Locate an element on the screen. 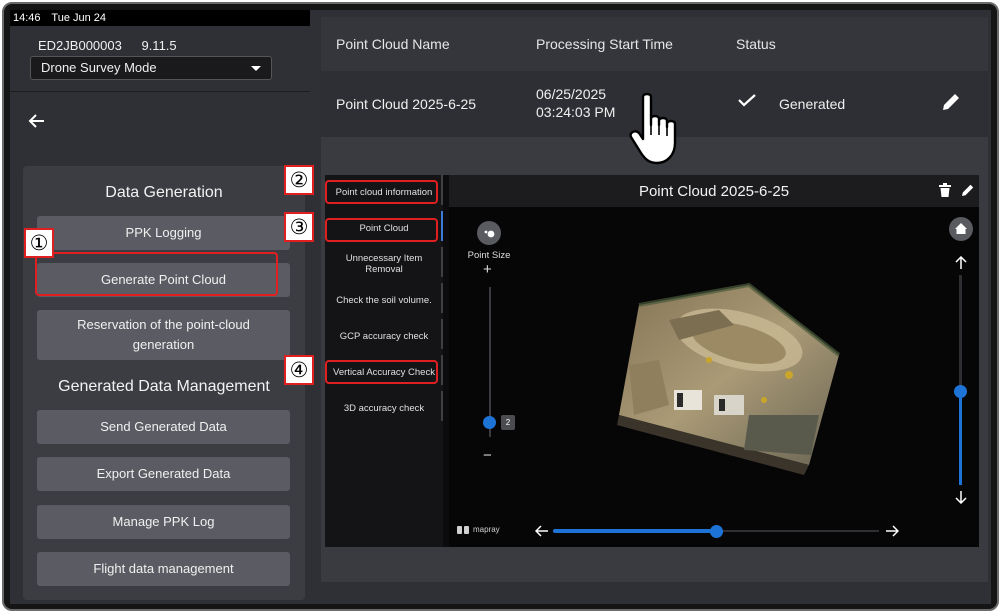  highlight-point-cloud-tab is located at coordinates (381, 230).